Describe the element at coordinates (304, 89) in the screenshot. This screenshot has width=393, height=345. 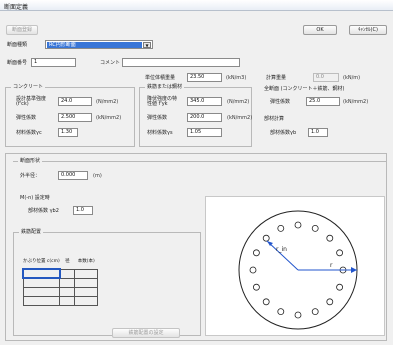
I see `total-group-title: 全断面 (コンクリート＋鉄筋、鋼材)` at that location.